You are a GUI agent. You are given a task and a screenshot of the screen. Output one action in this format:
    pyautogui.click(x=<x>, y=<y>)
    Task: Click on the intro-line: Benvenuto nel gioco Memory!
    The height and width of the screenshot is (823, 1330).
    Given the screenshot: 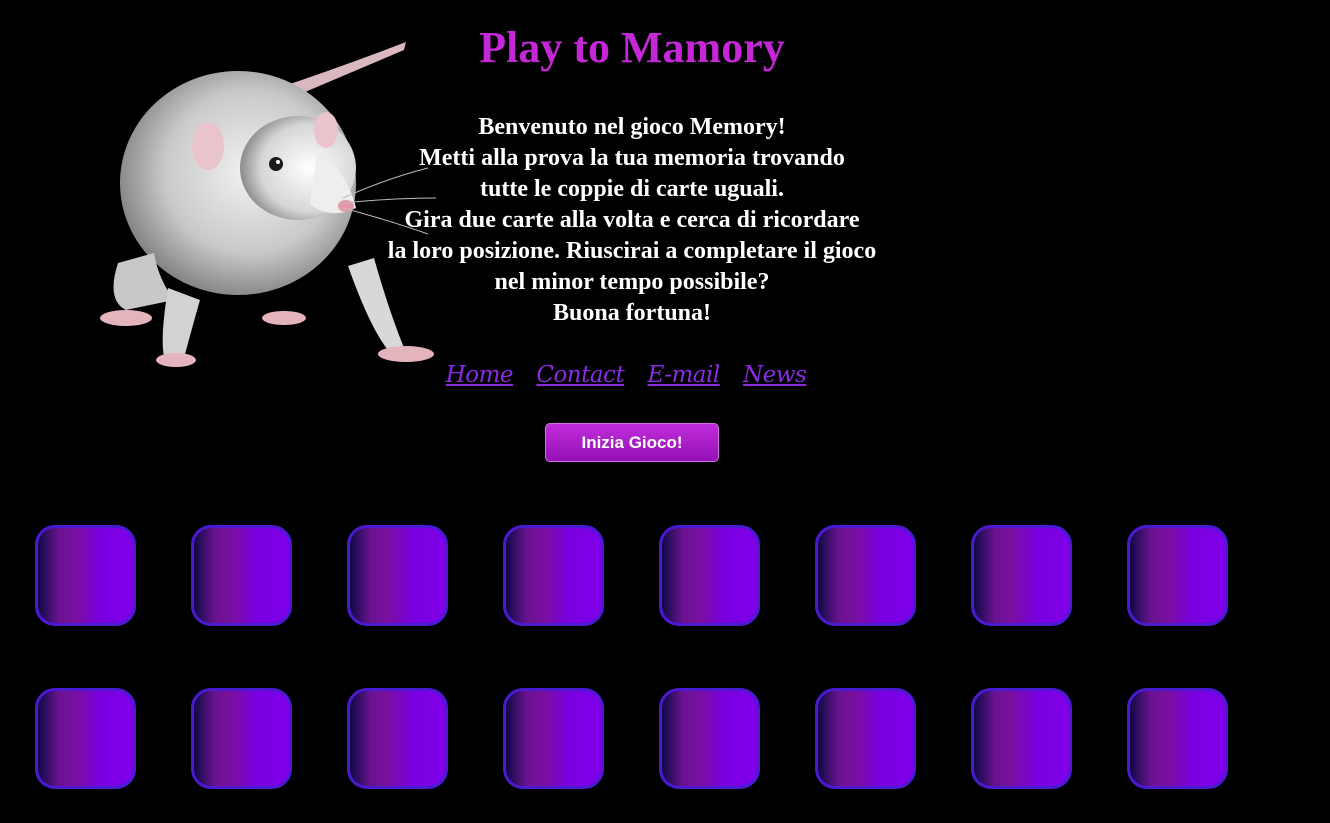 What is the action you would take?
    pyautogui.click(x=632, y=127)
    